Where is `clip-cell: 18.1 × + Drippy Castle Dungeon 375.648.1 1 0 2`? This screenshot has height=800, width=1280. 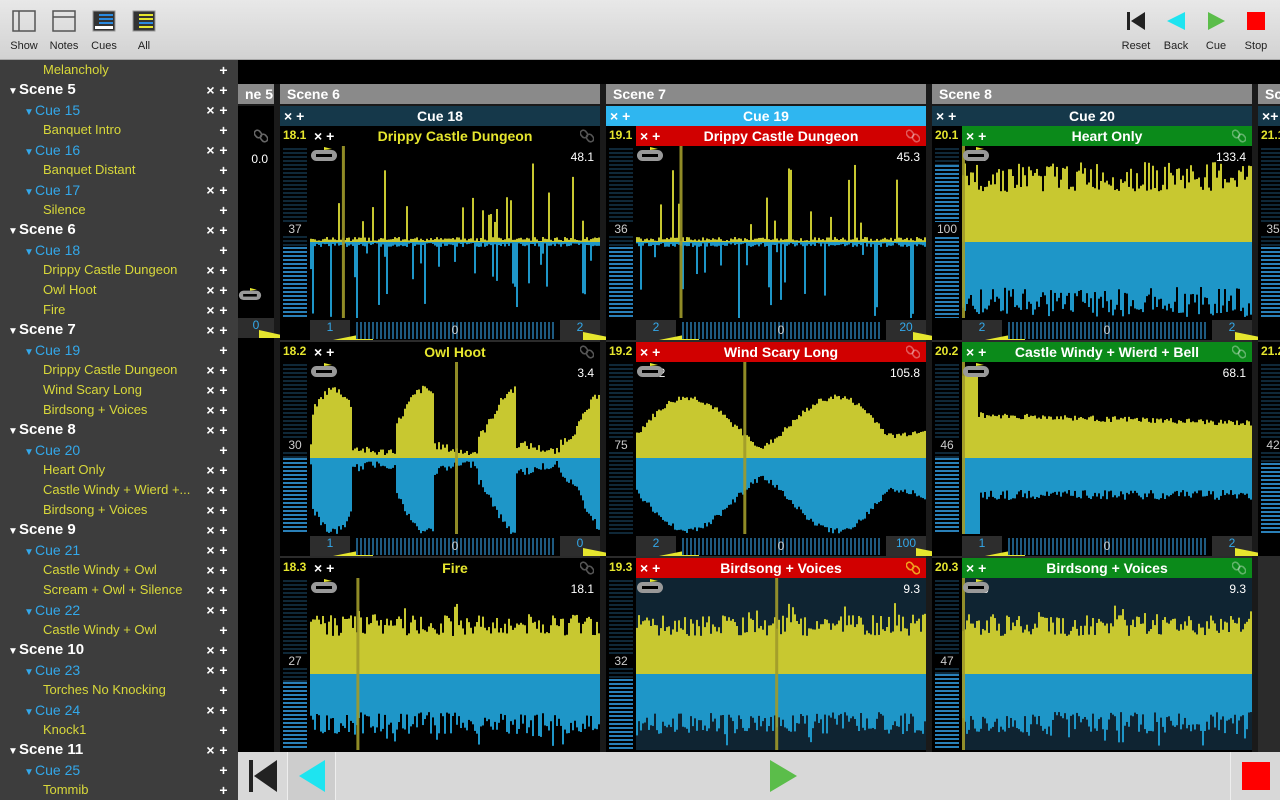
clip-cell: 18.1 × + Drippy Castle Dungeon 375.648.1 1 0 2 is located at coordinates (452, 233).